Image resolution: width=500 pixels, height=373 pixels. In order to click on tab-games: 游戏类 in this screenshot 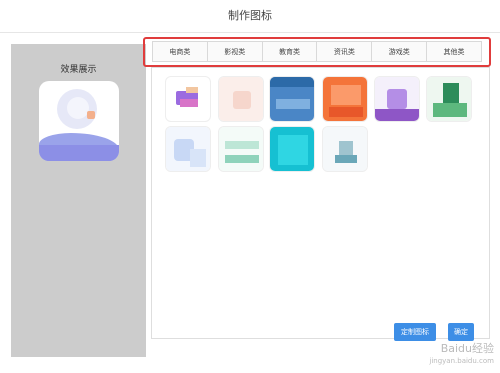, I will do `click(400, 51)`.